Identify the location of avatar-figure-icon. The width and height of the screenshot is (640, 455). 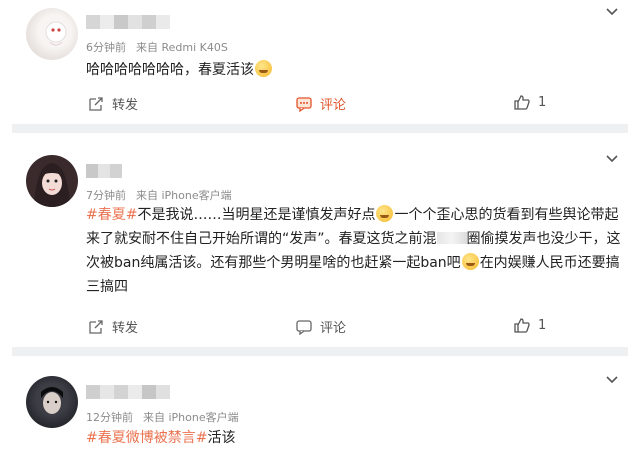
(56, 33).